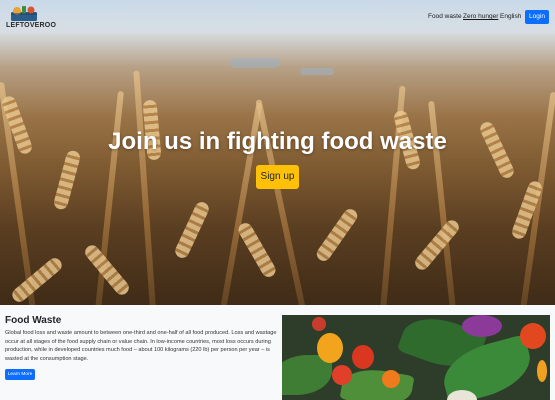 The image size is (555, 400). What do you see at coordinates (20, 374) in the screenshot?
I see `learn-more-button: Learn More` at bounding box center [20, 374].